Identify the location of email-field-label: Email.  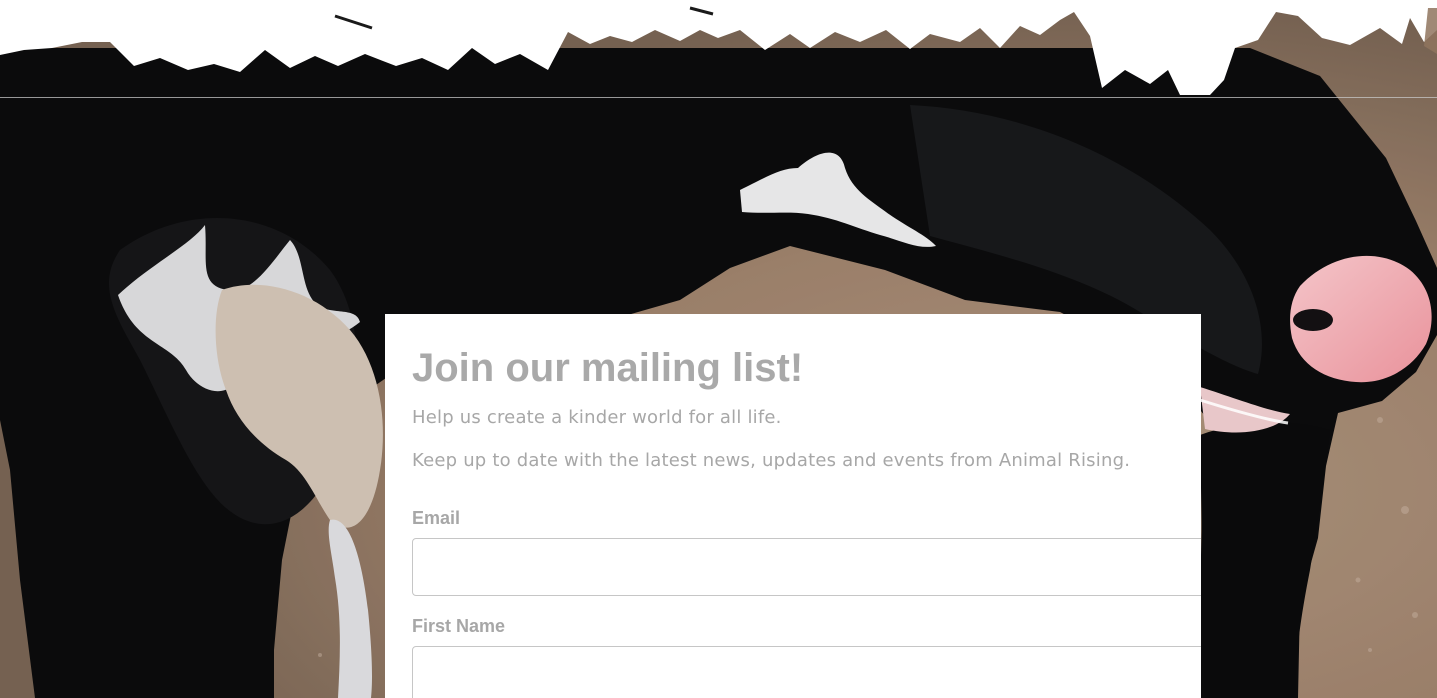
(436, 518).